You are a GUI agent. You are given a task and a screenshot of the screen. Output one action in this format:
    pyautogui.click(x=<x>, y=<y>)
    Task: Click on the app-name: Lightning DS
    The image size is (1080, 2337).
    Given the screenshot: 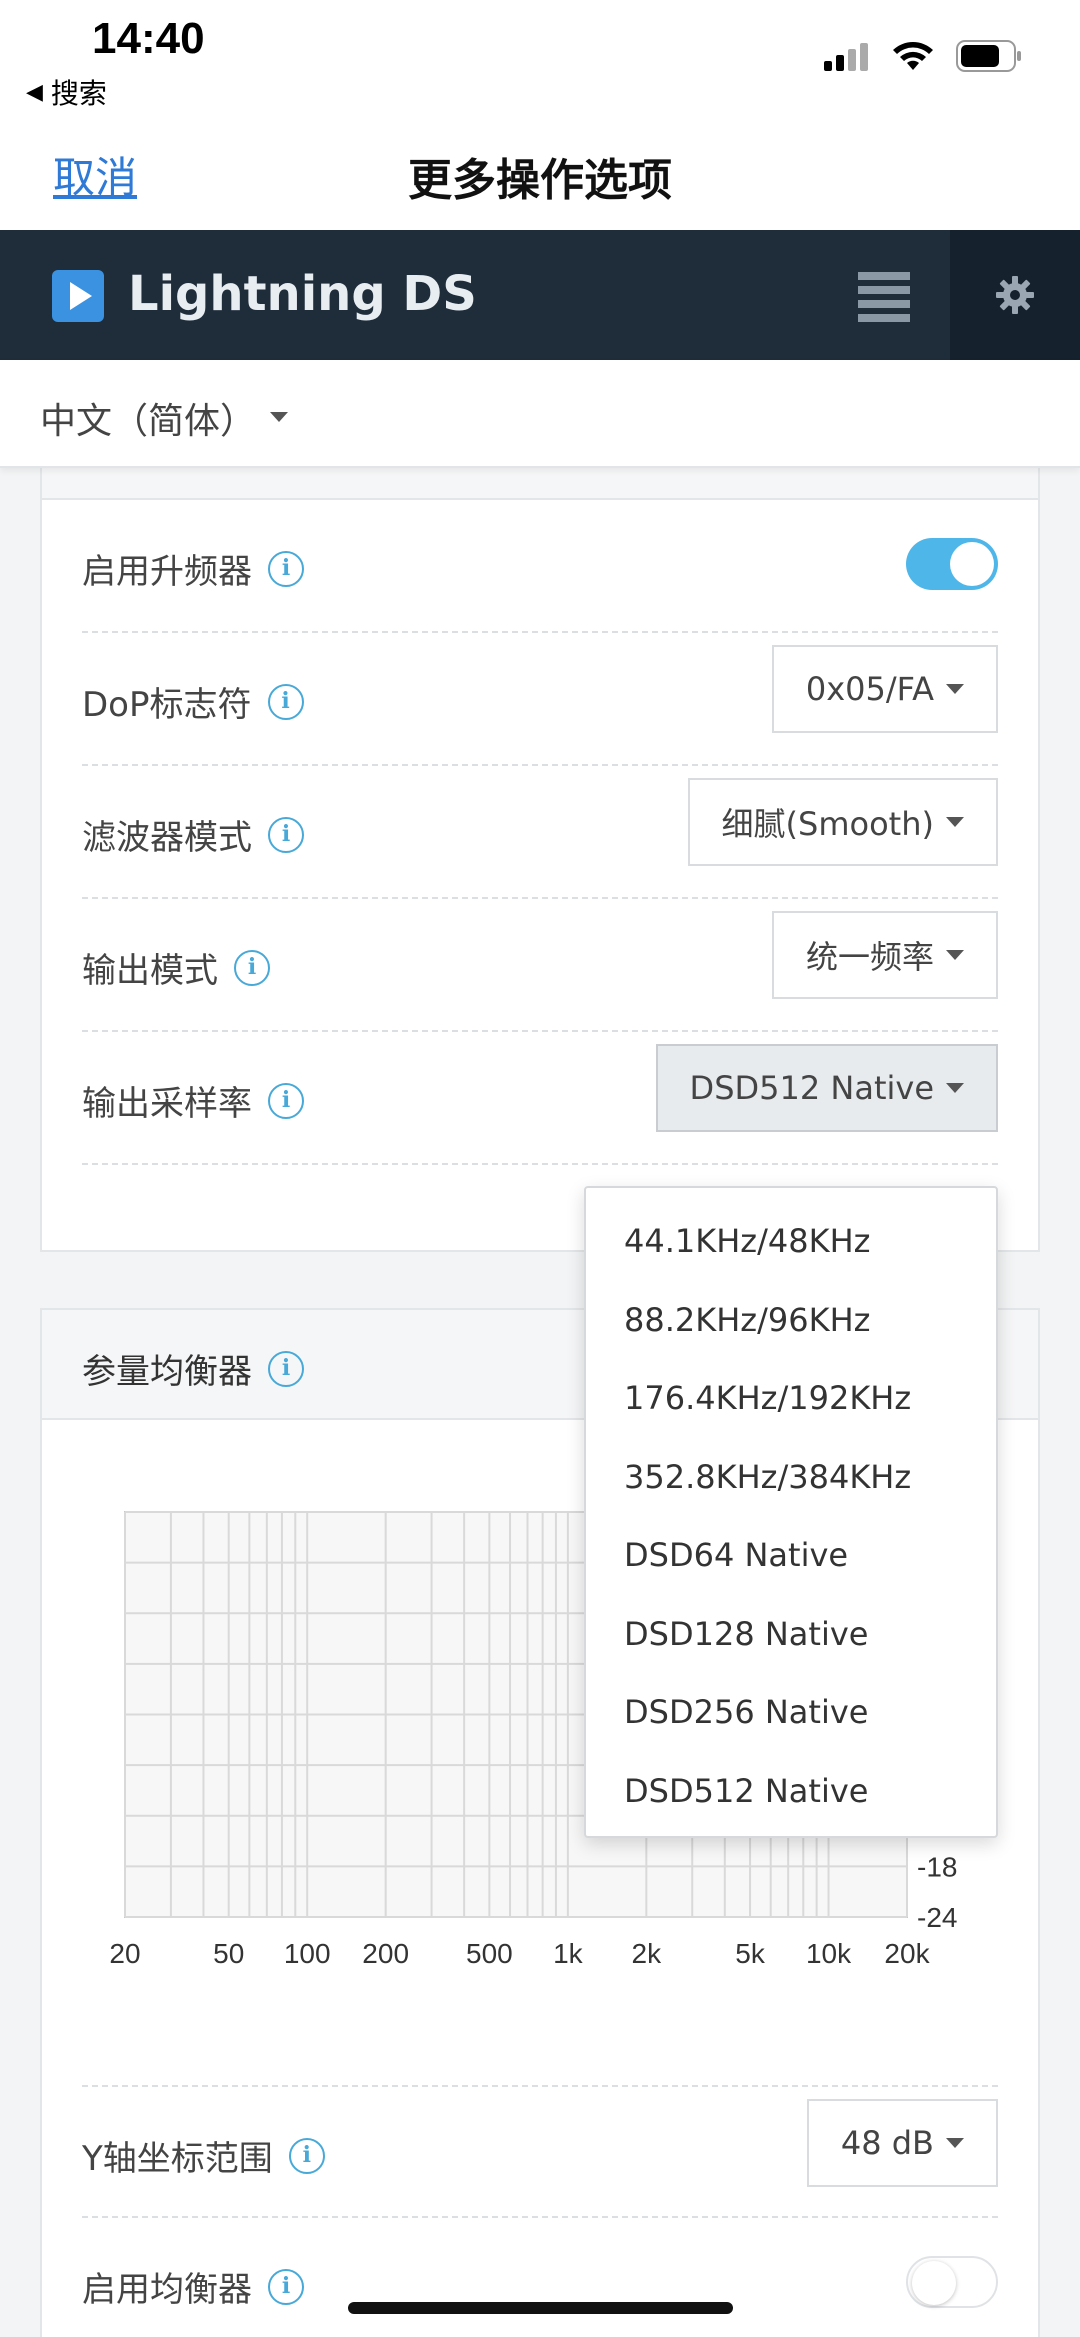 What is the action you would take?
    pyautogui.click(x=302, y=294)
    